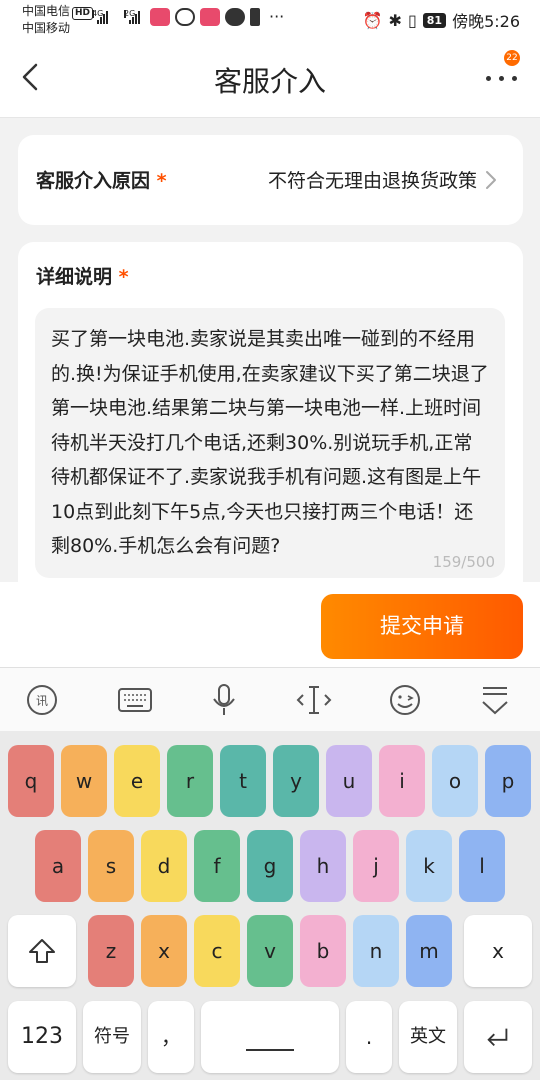 Image resolution: width=540 pixels, height=1080 pixels. I want to click on key-a: a, so click(58, 866).